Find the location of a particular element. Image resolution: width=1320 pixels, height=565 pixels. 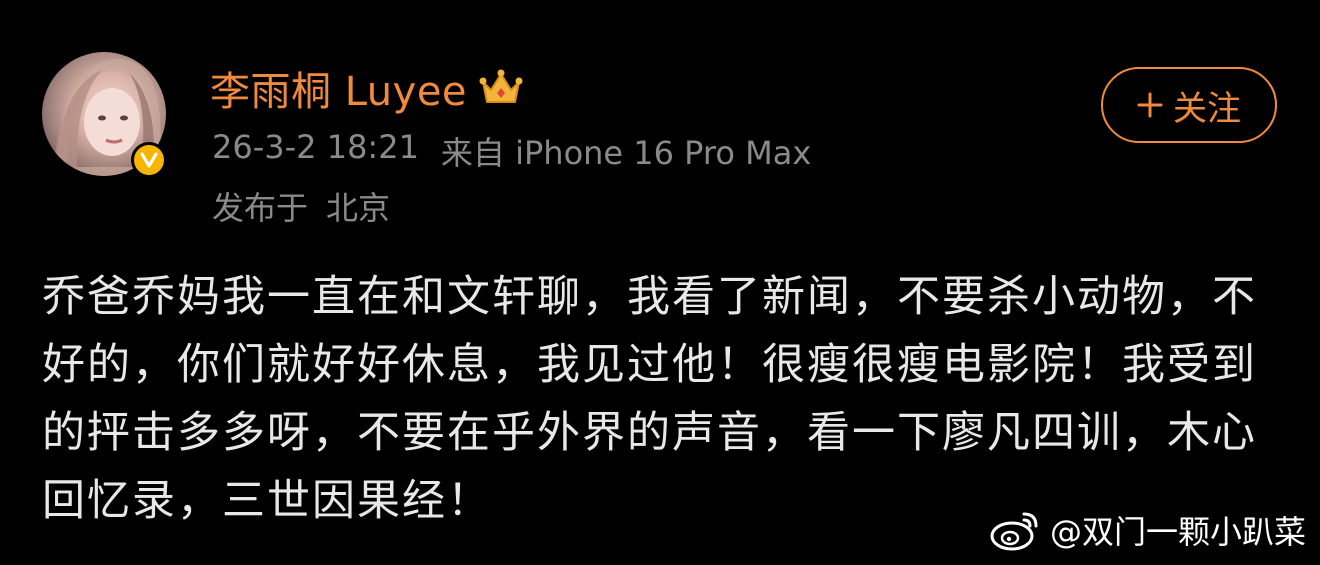

watermark-text: @双门一颗小趴菜 is located at coordinates (1177, 532).